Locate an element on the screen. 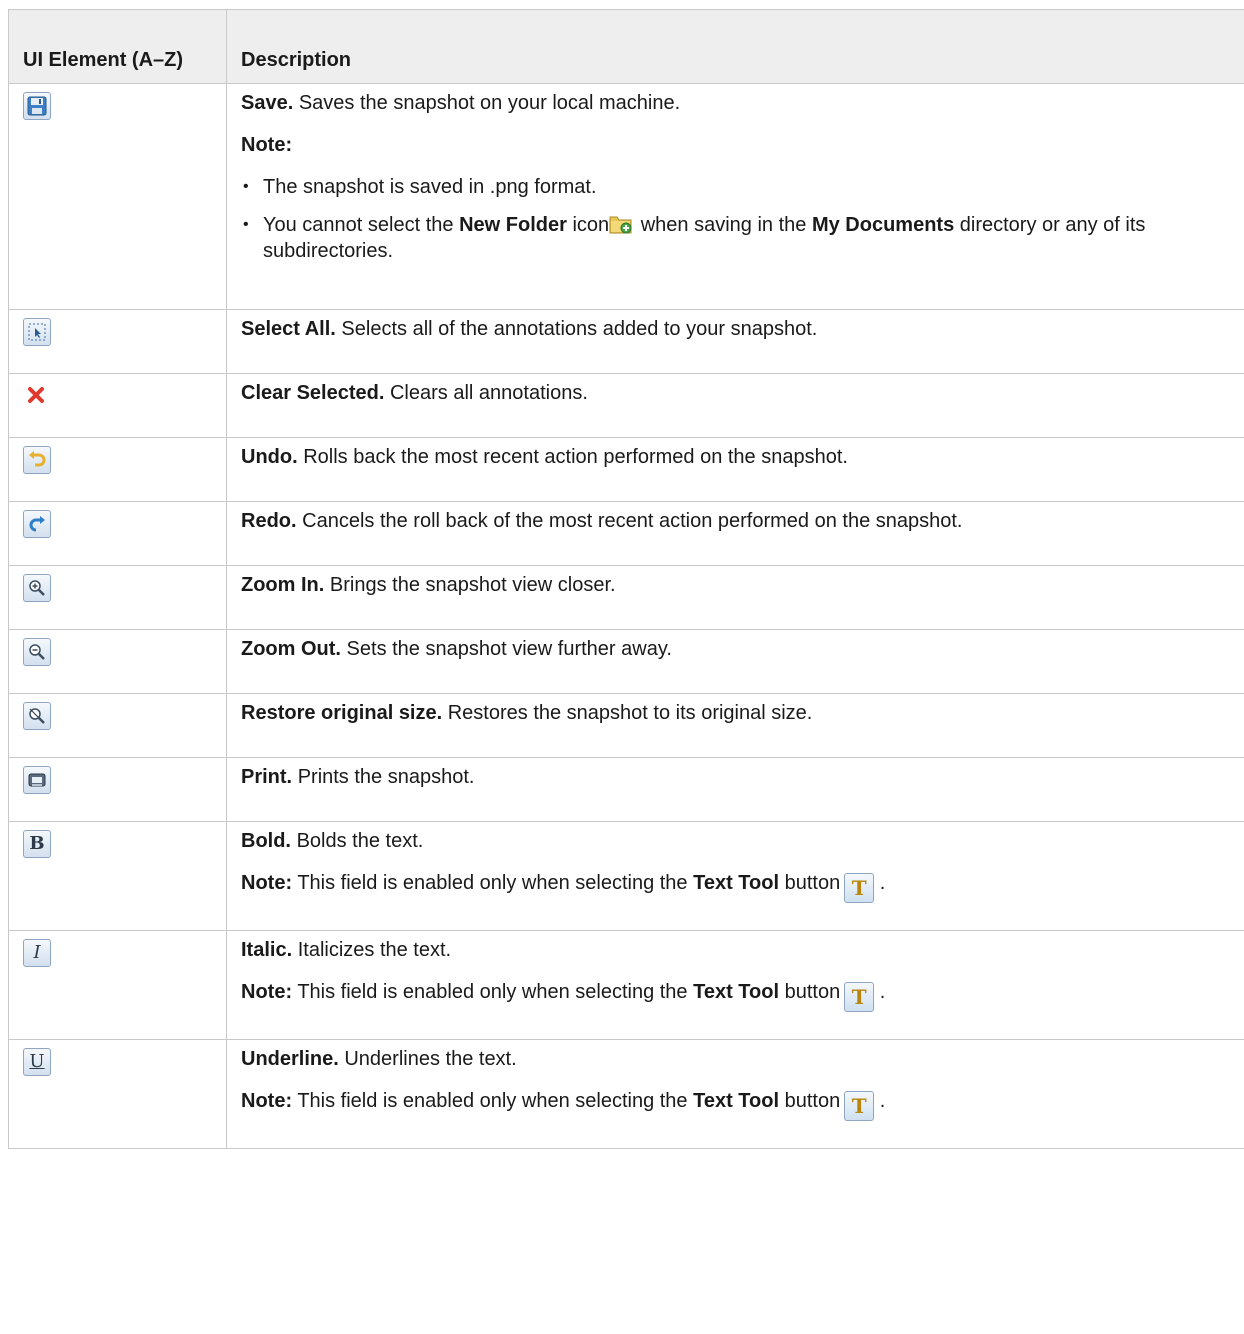 This screenshot has width=1244, height=1334. bold-icon: B is located at coordinates (37, 844).